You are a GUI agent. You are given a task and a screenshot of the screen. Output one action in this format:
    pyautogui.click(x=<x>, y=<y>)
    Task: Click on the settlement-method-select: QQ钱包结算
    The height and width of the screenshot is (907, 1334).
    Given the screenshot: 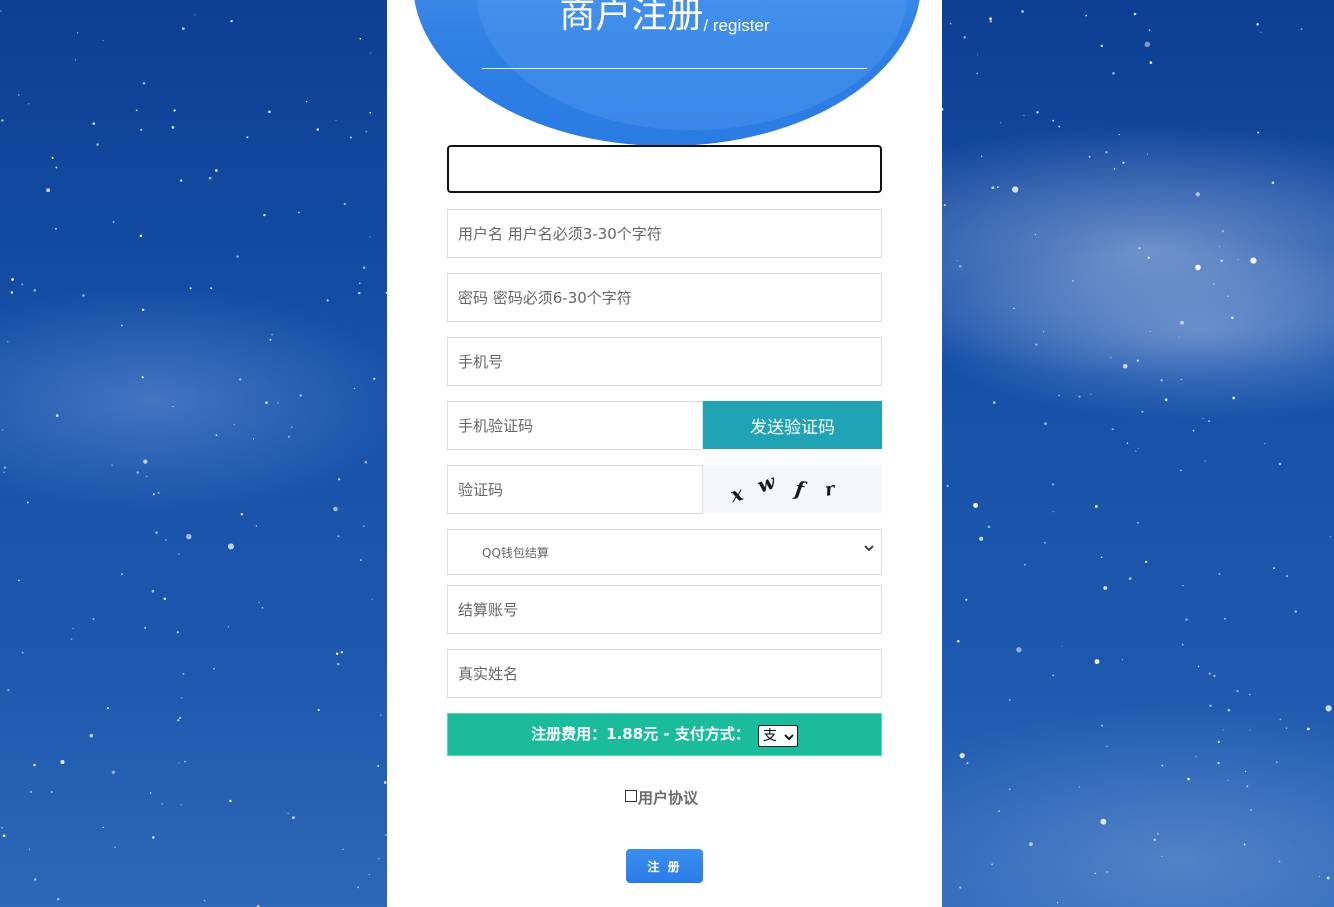 What is the action you would take?
    pyautogui.click(x=664, y=552)
    